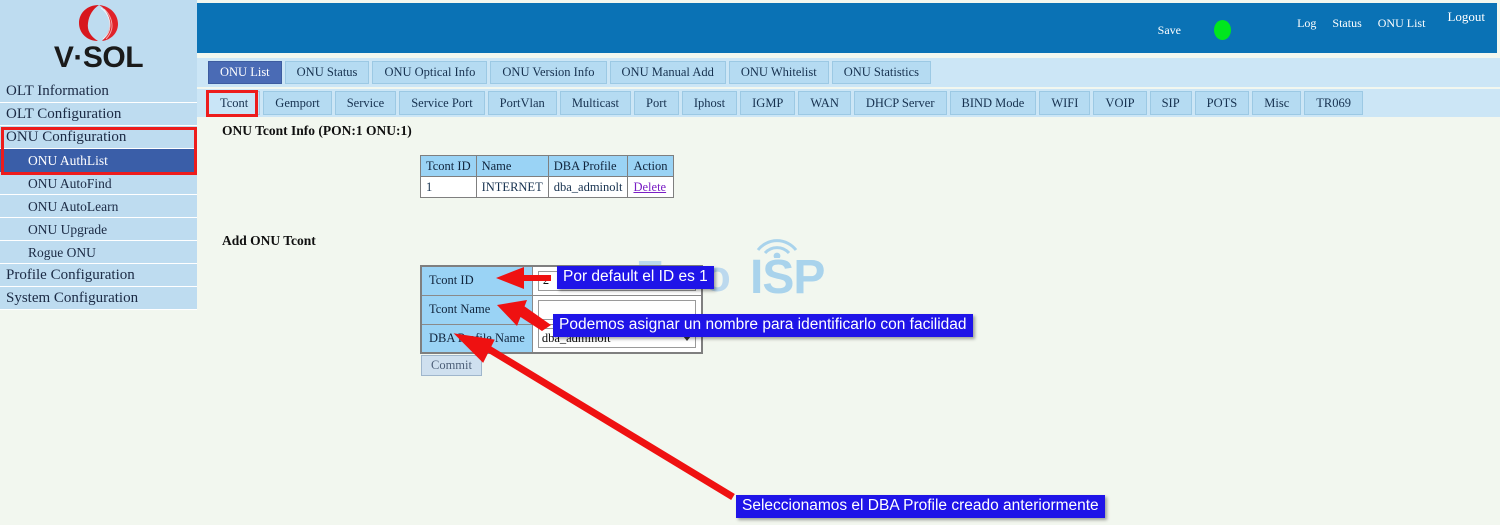 This screenshot has width=1500, height=525. Describe the element at coordinates (881, 72) in the screenshot. I see `tab-onu-statistics: ONU Statistics` at that location.